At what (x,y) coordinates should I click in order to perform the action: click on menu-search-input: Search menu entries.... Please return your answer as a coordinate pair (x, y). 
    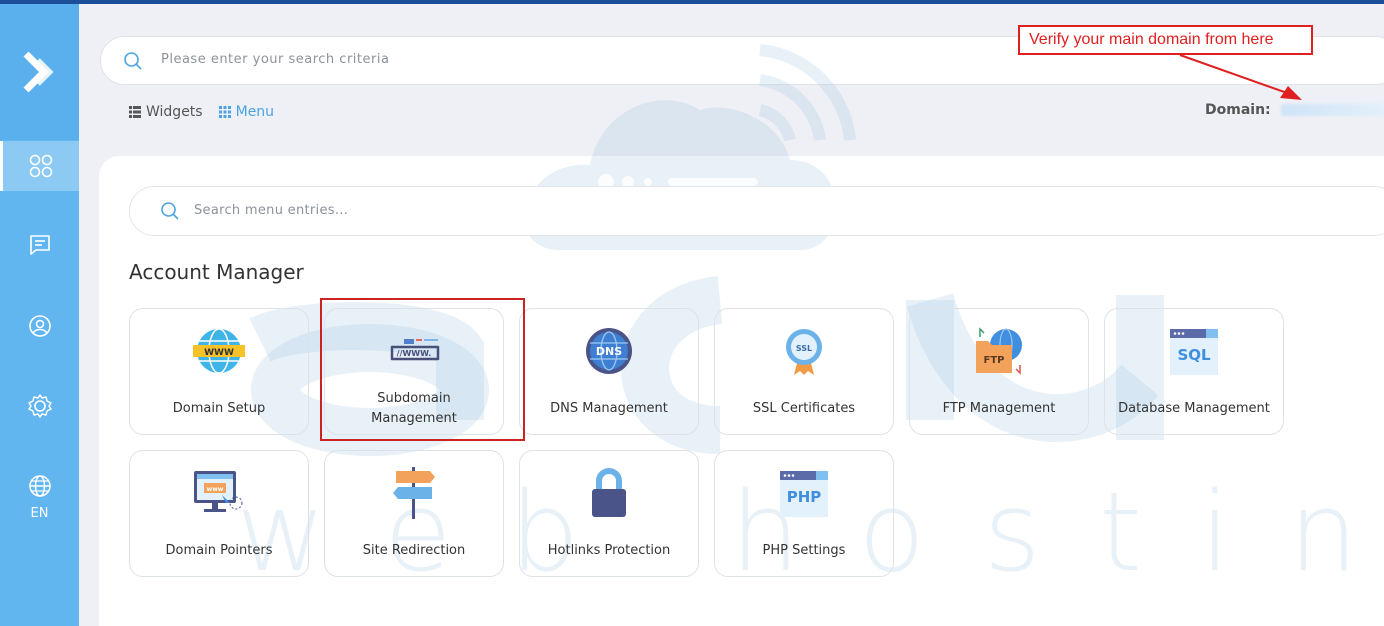
    Looking at the image, I should click on (271, 210).